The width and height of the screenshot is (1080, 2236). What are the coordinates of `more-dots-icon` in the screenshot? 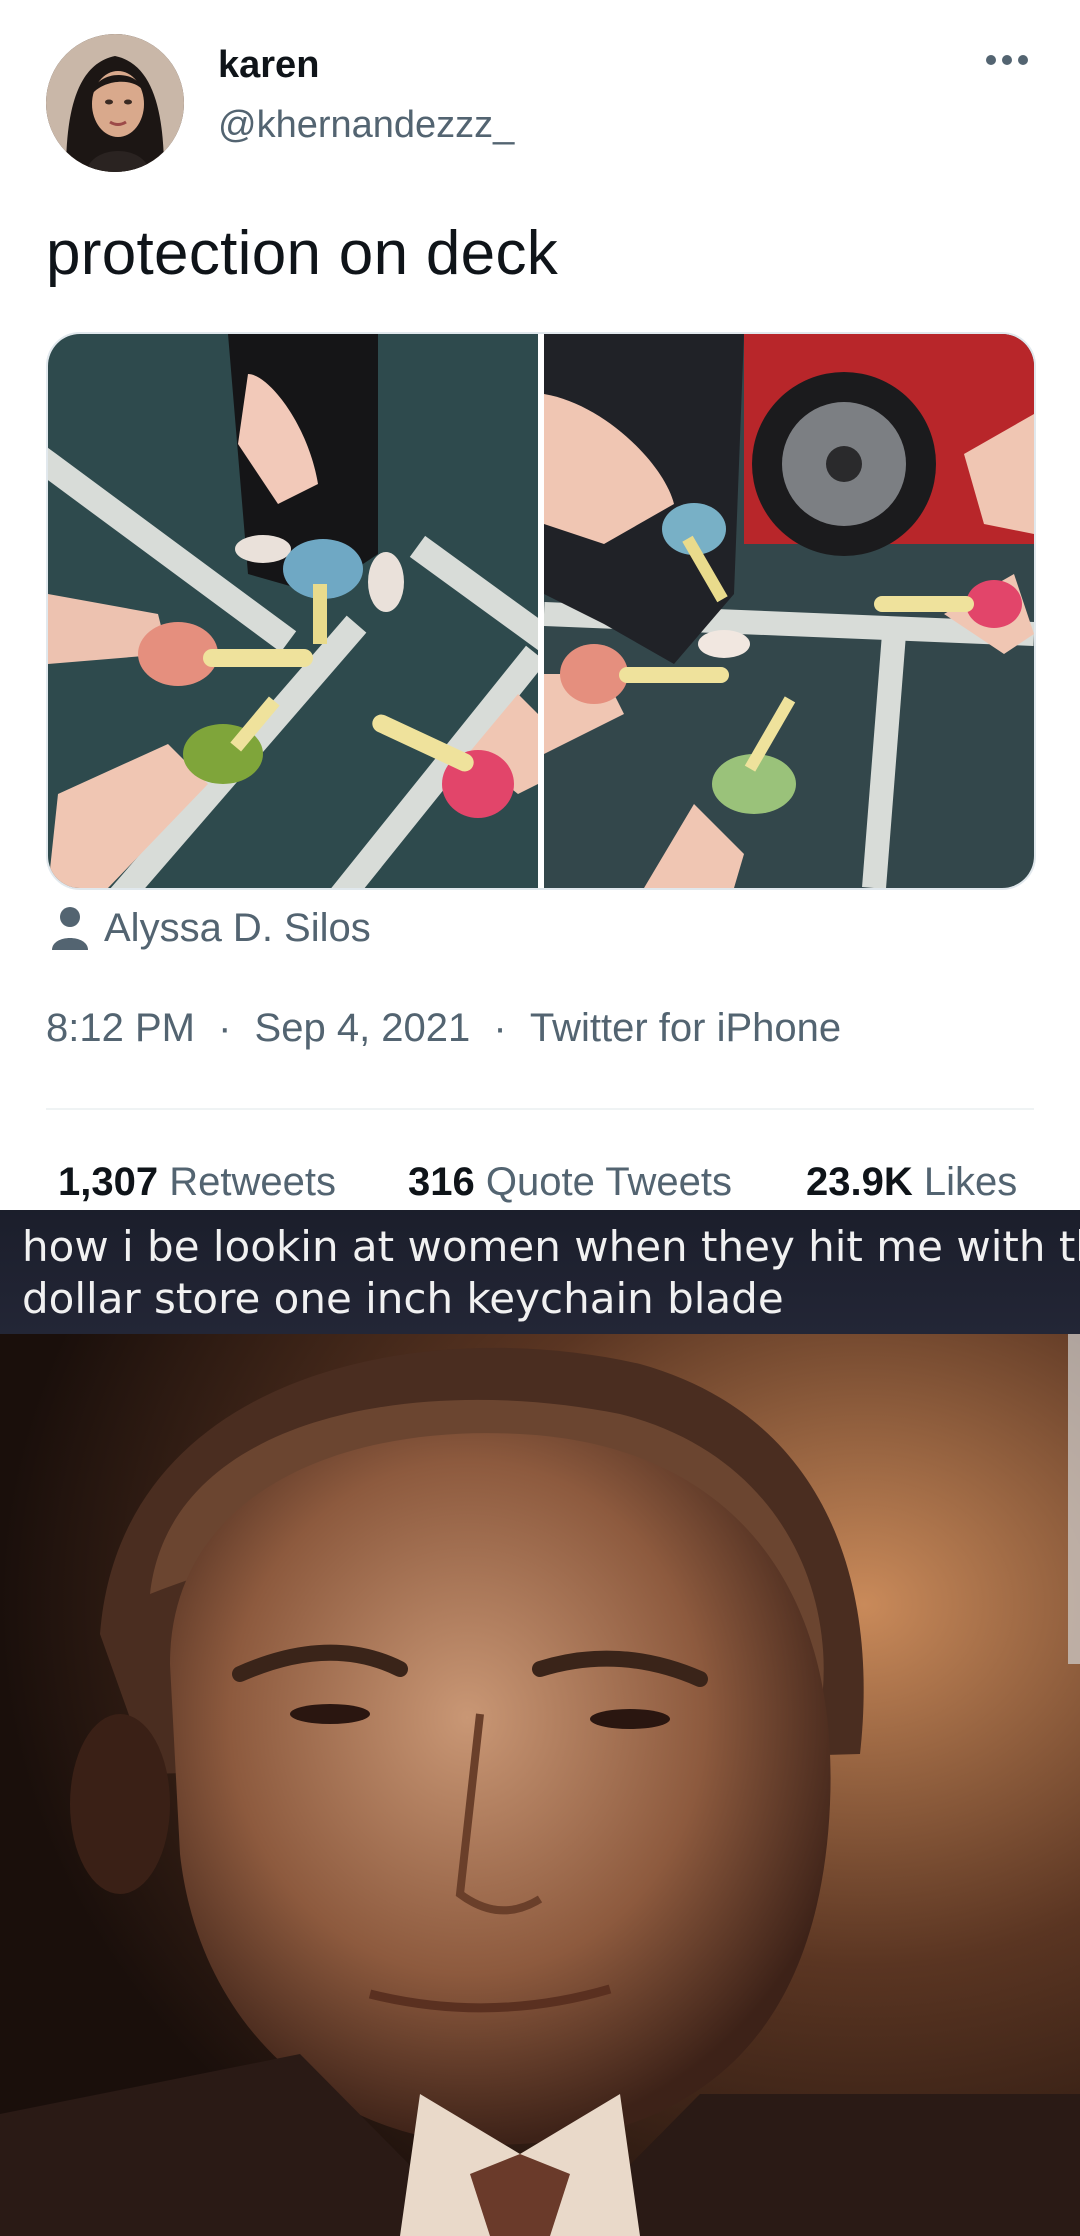 It's located at (1007, 60).